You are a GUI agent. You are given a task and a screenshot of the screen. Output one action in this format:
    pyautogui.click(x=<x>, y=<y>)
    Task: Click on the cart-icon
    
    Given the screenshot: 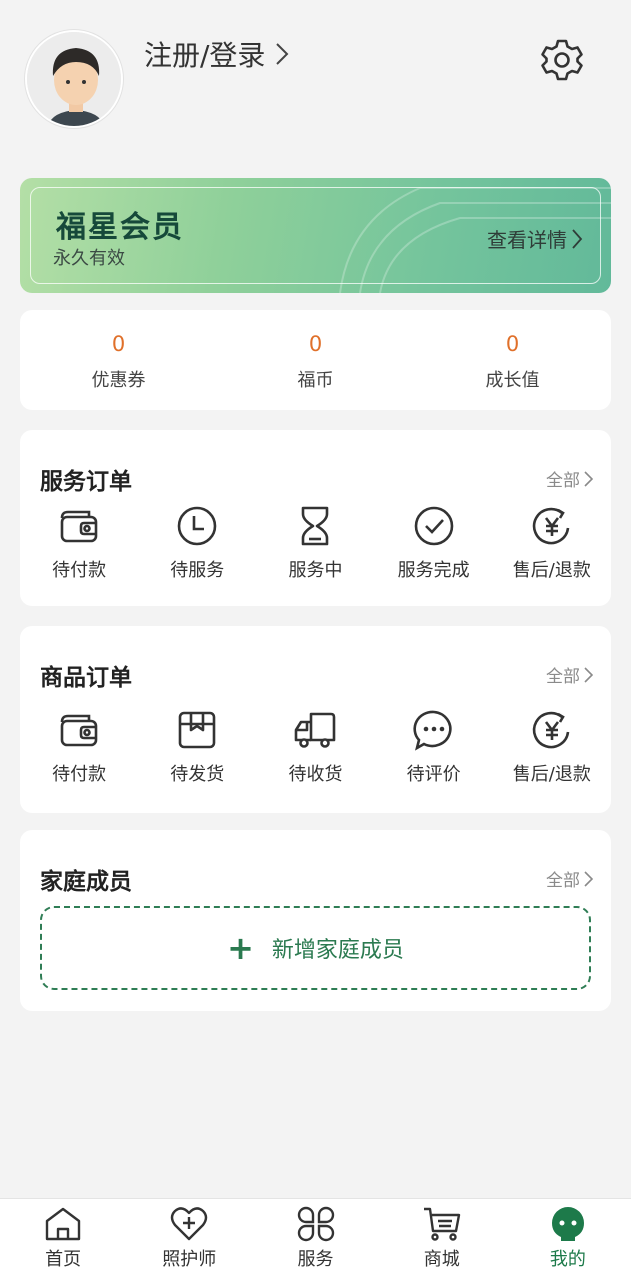 What is the action you would take?
    pyautogui.click(x=441, y=1224)
    